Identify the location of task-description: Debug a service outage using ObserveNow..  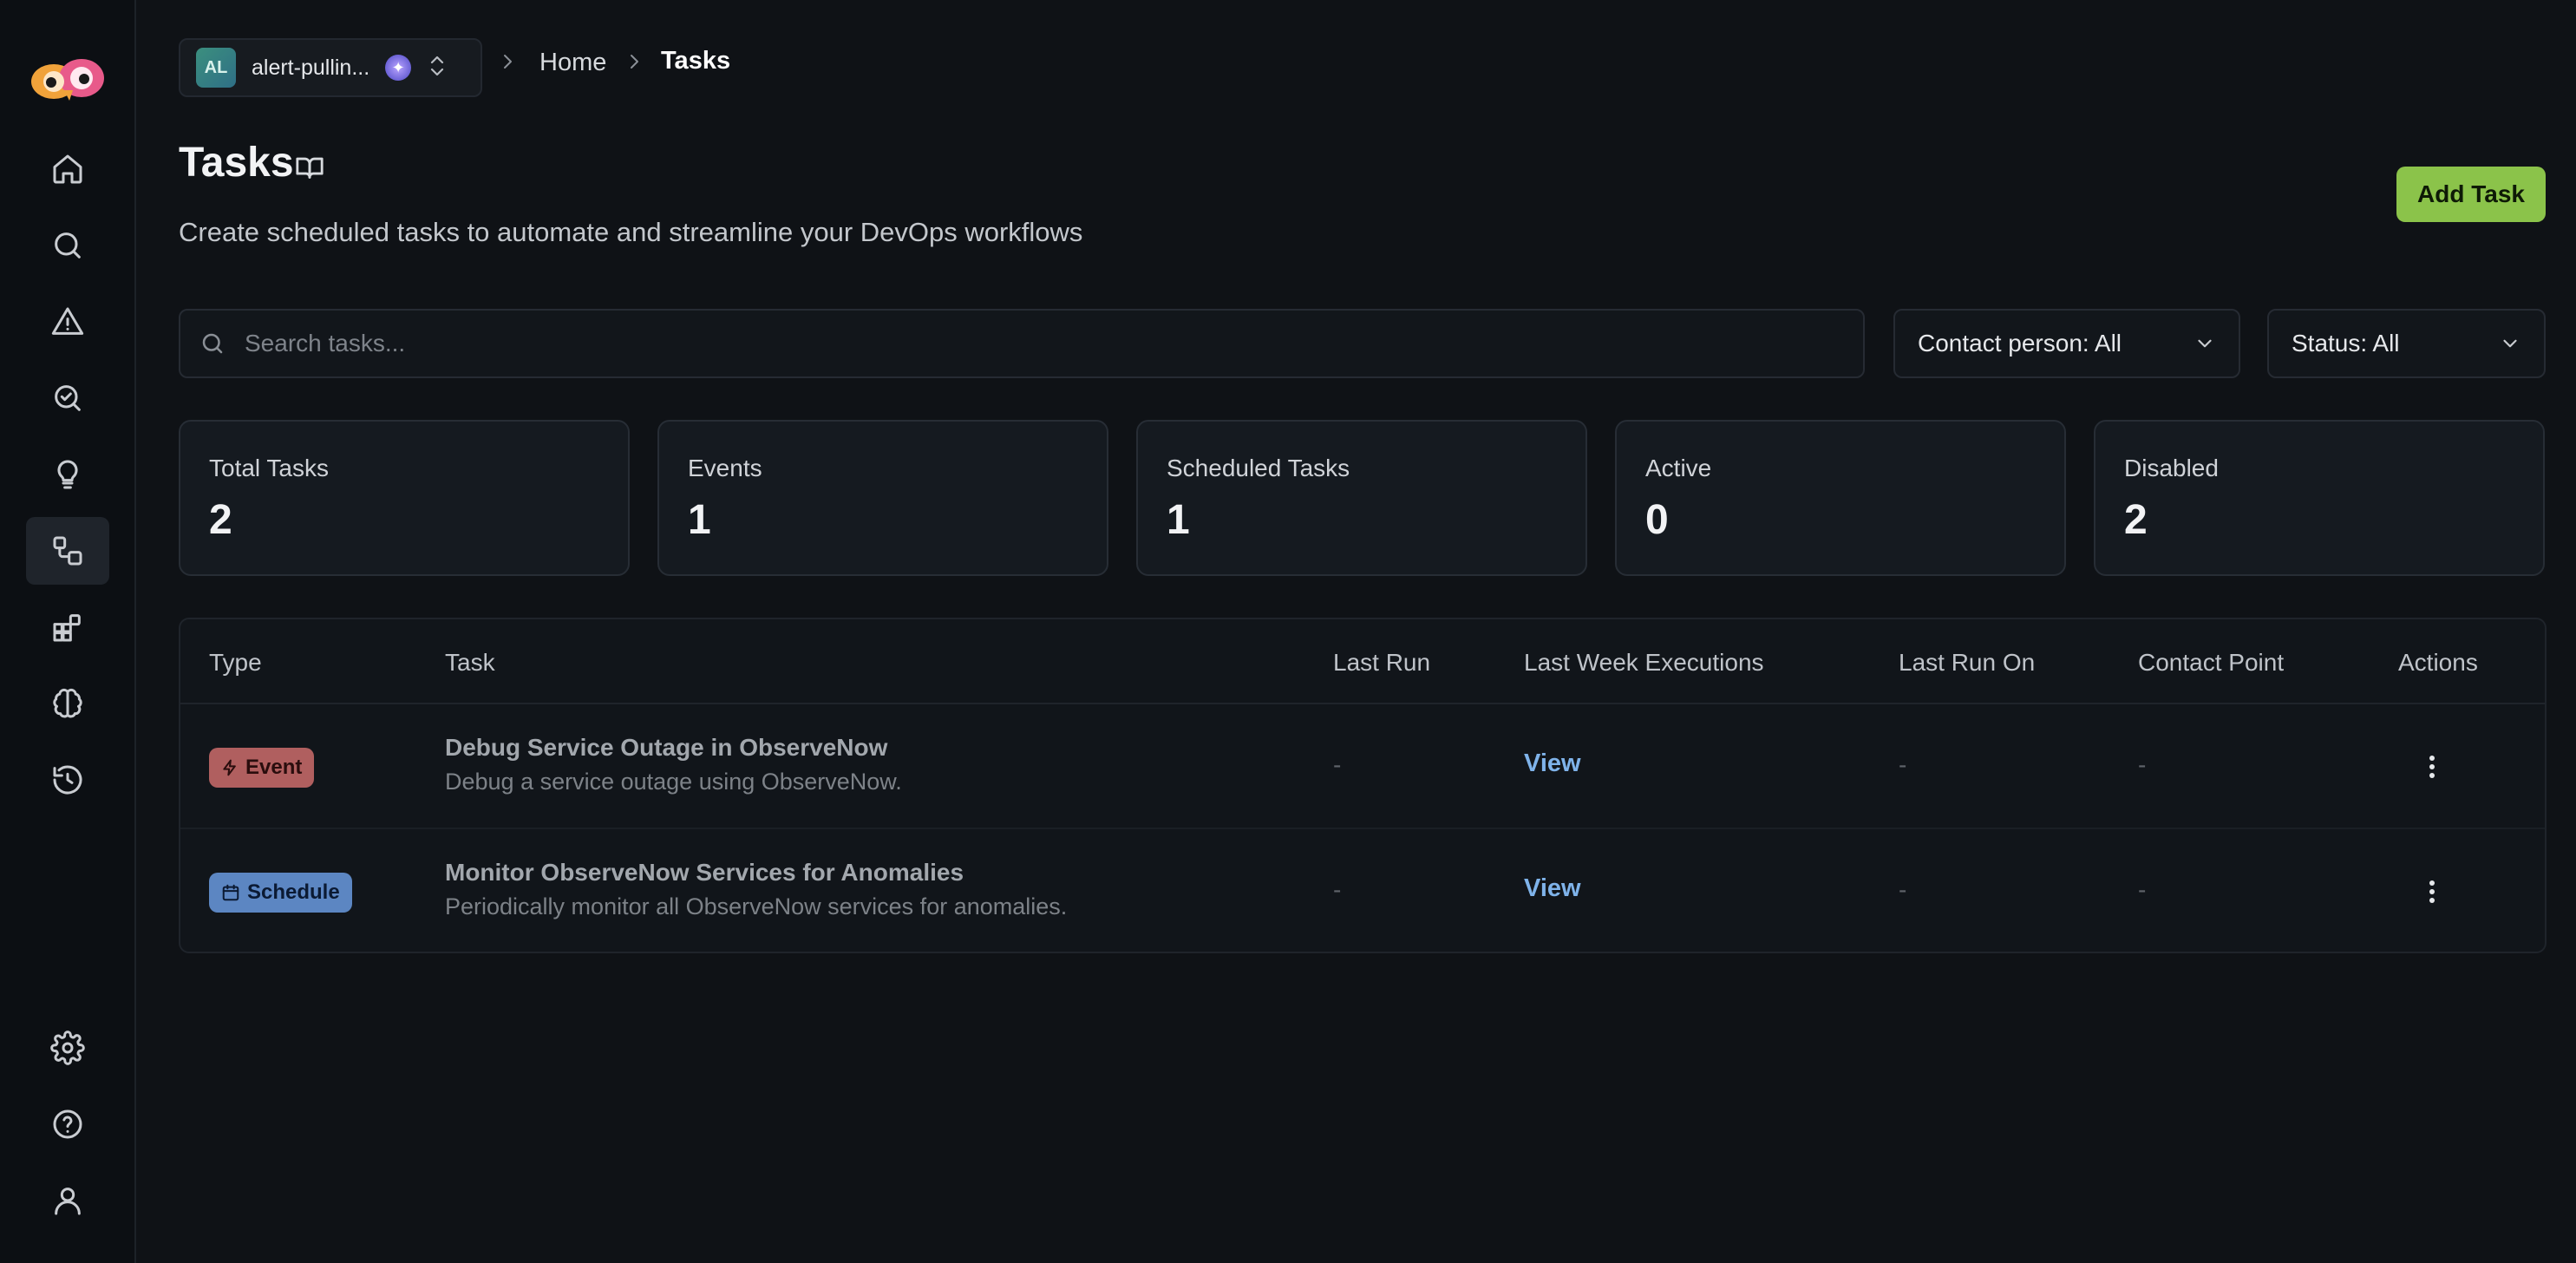
(673, 782).